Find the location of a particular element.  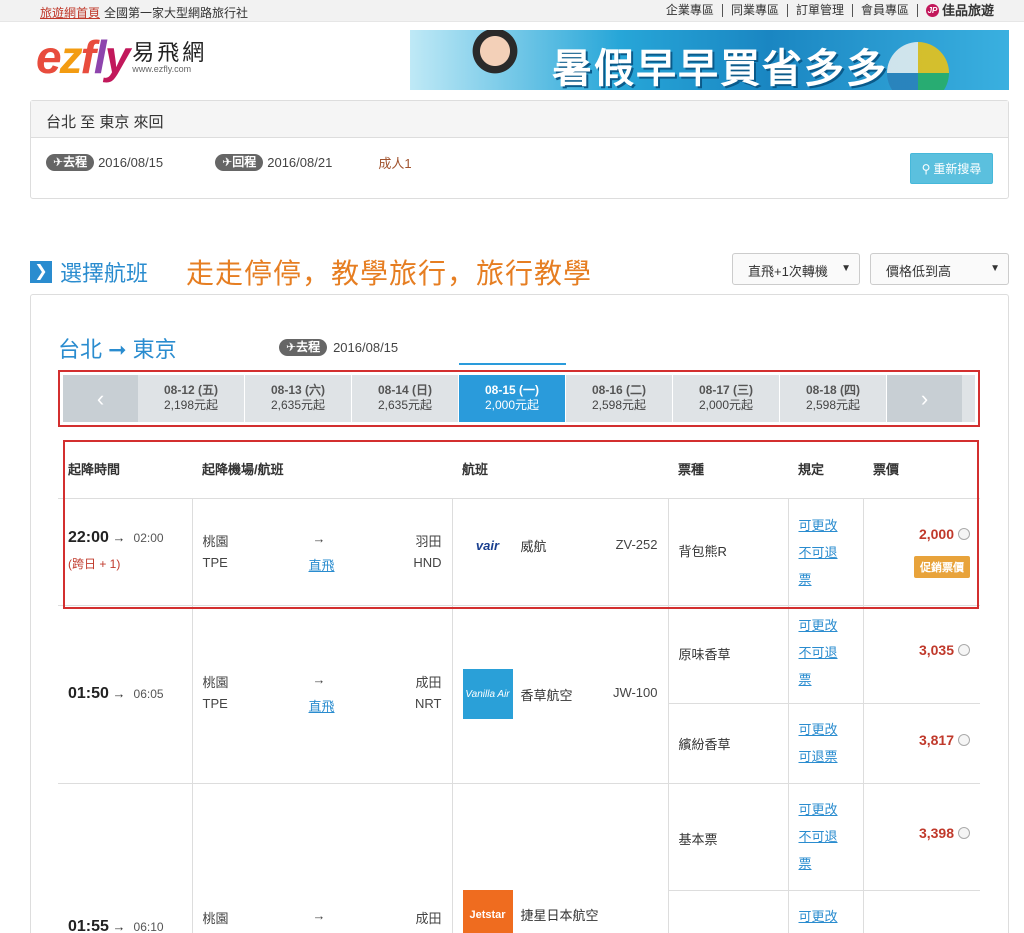

table-row: 22:00 → 02:00 (跨日 + 1) 桃園 TPE → 直飛 羽田 HND is located at coordinates (519, 551).